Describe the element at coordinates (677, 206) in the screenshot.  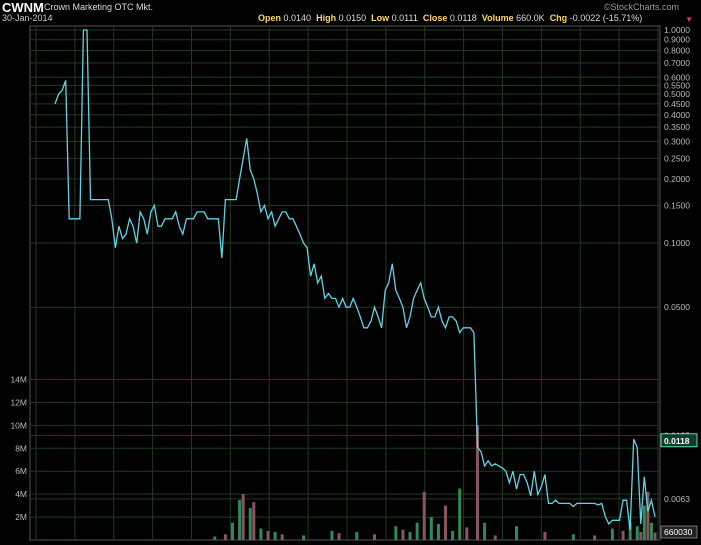
I see `price-tick-label: 0.1500` at that location.